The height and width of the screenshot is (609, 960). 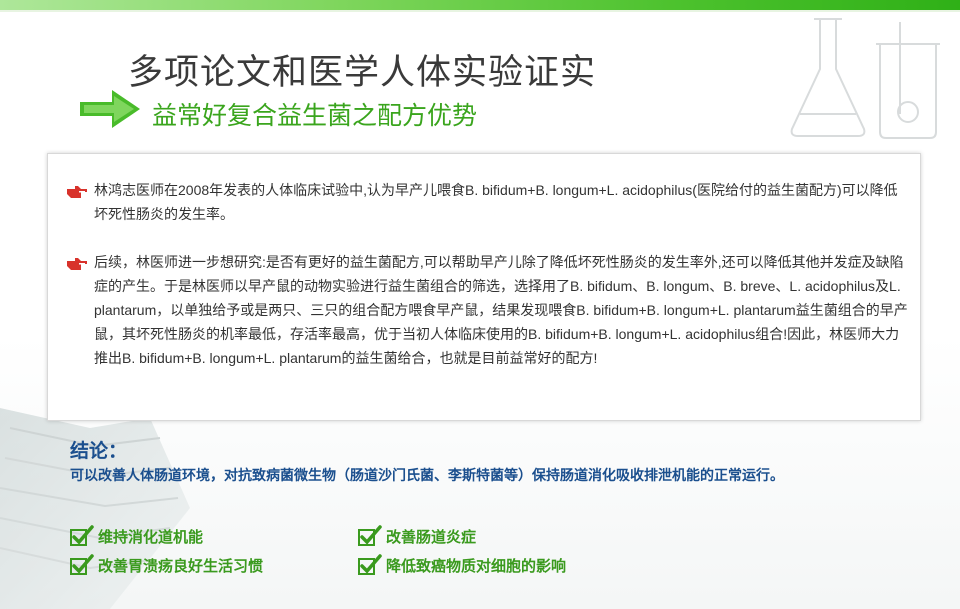 I want to click on conclusion-heading: 结论：, so click(x=99, y=451).